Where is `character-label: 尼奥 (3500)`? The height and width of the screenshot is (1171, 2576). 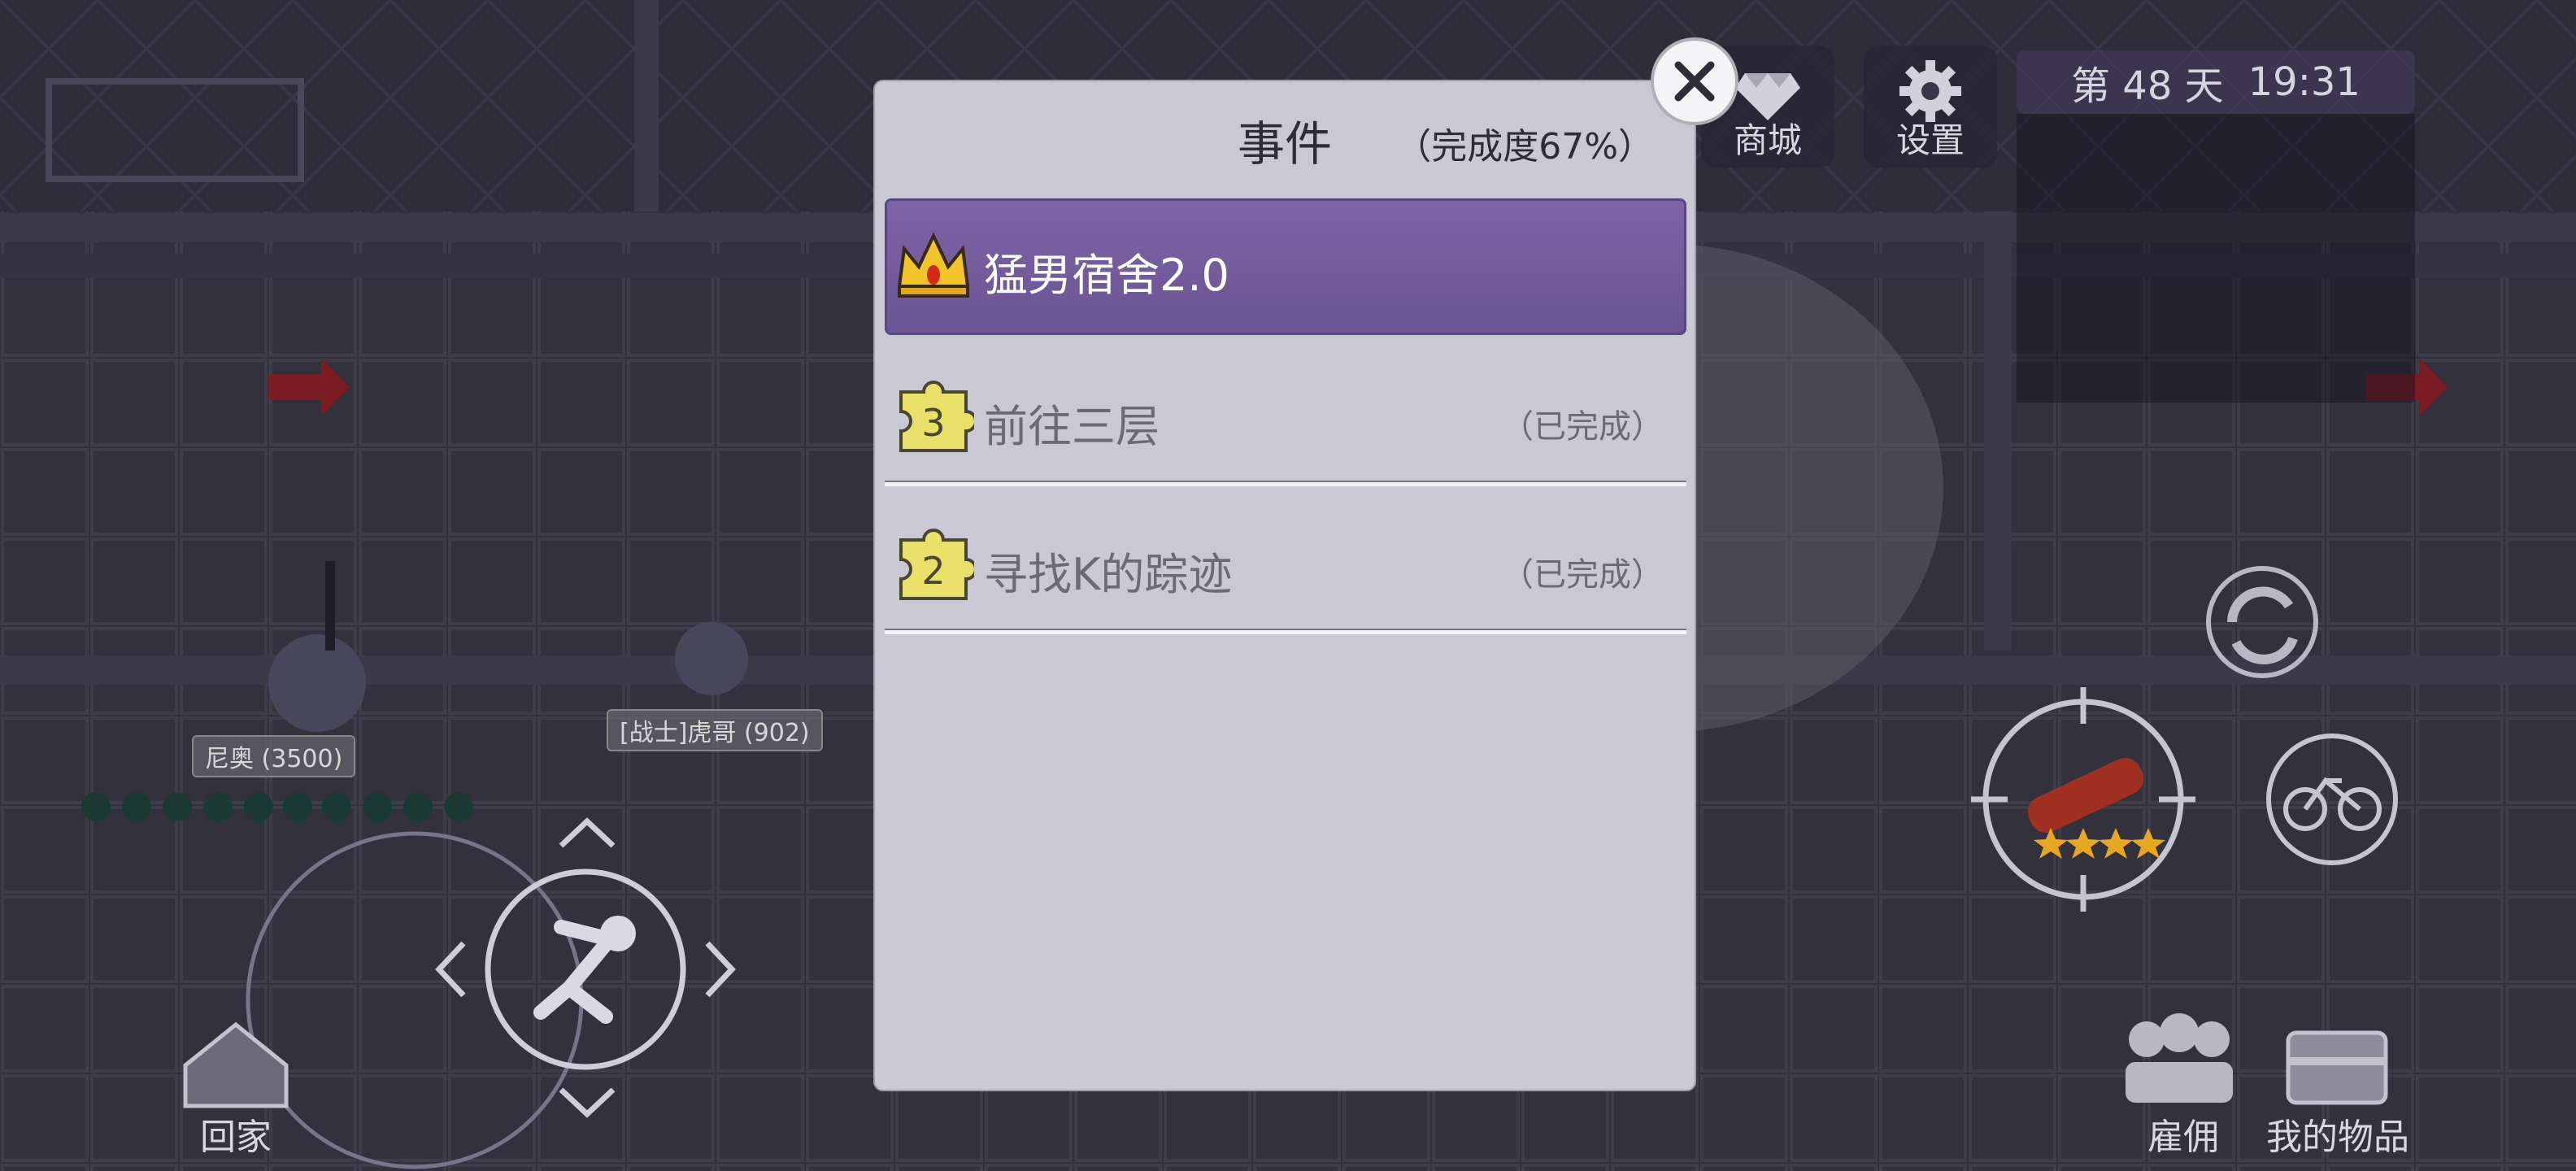
character-label: 尼奥 (3500) is located at coordinates (274, 756).